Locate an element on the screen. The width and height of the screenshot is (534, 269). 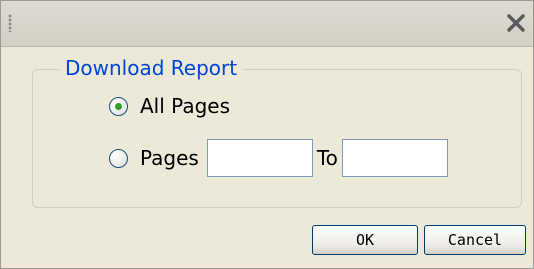
page-range-option: Pages To is located at coordinates (278, 158).